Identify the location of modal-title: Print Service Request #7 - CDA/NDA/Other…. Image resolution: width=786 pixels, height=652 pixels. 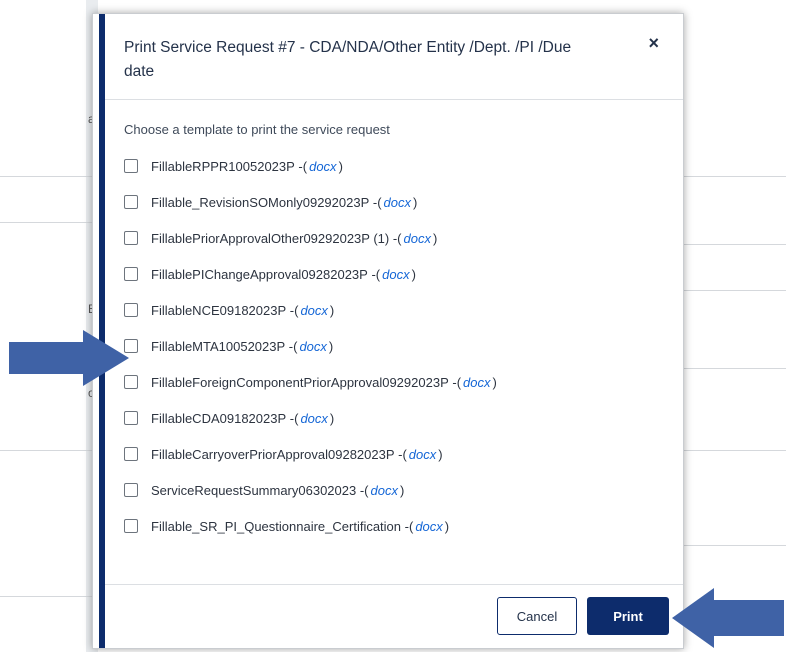
(348, 59).